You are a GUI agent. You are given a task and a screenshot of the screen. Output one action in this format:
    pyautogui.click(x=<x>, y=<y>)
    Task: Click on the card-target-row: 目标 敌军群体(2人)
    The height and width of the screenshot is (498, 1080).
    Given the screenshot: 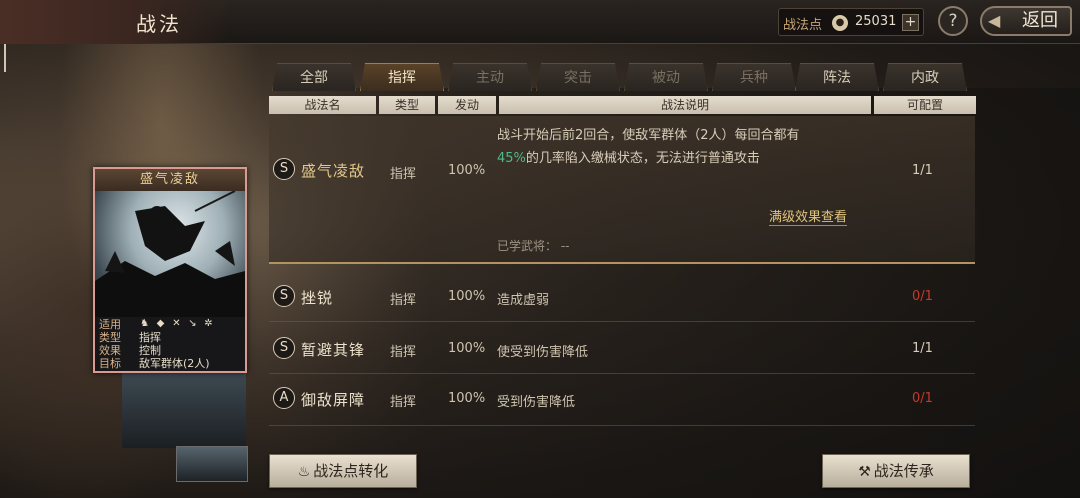 What is the action you would take?
    pyautogui.click(x=170, y=363)
    